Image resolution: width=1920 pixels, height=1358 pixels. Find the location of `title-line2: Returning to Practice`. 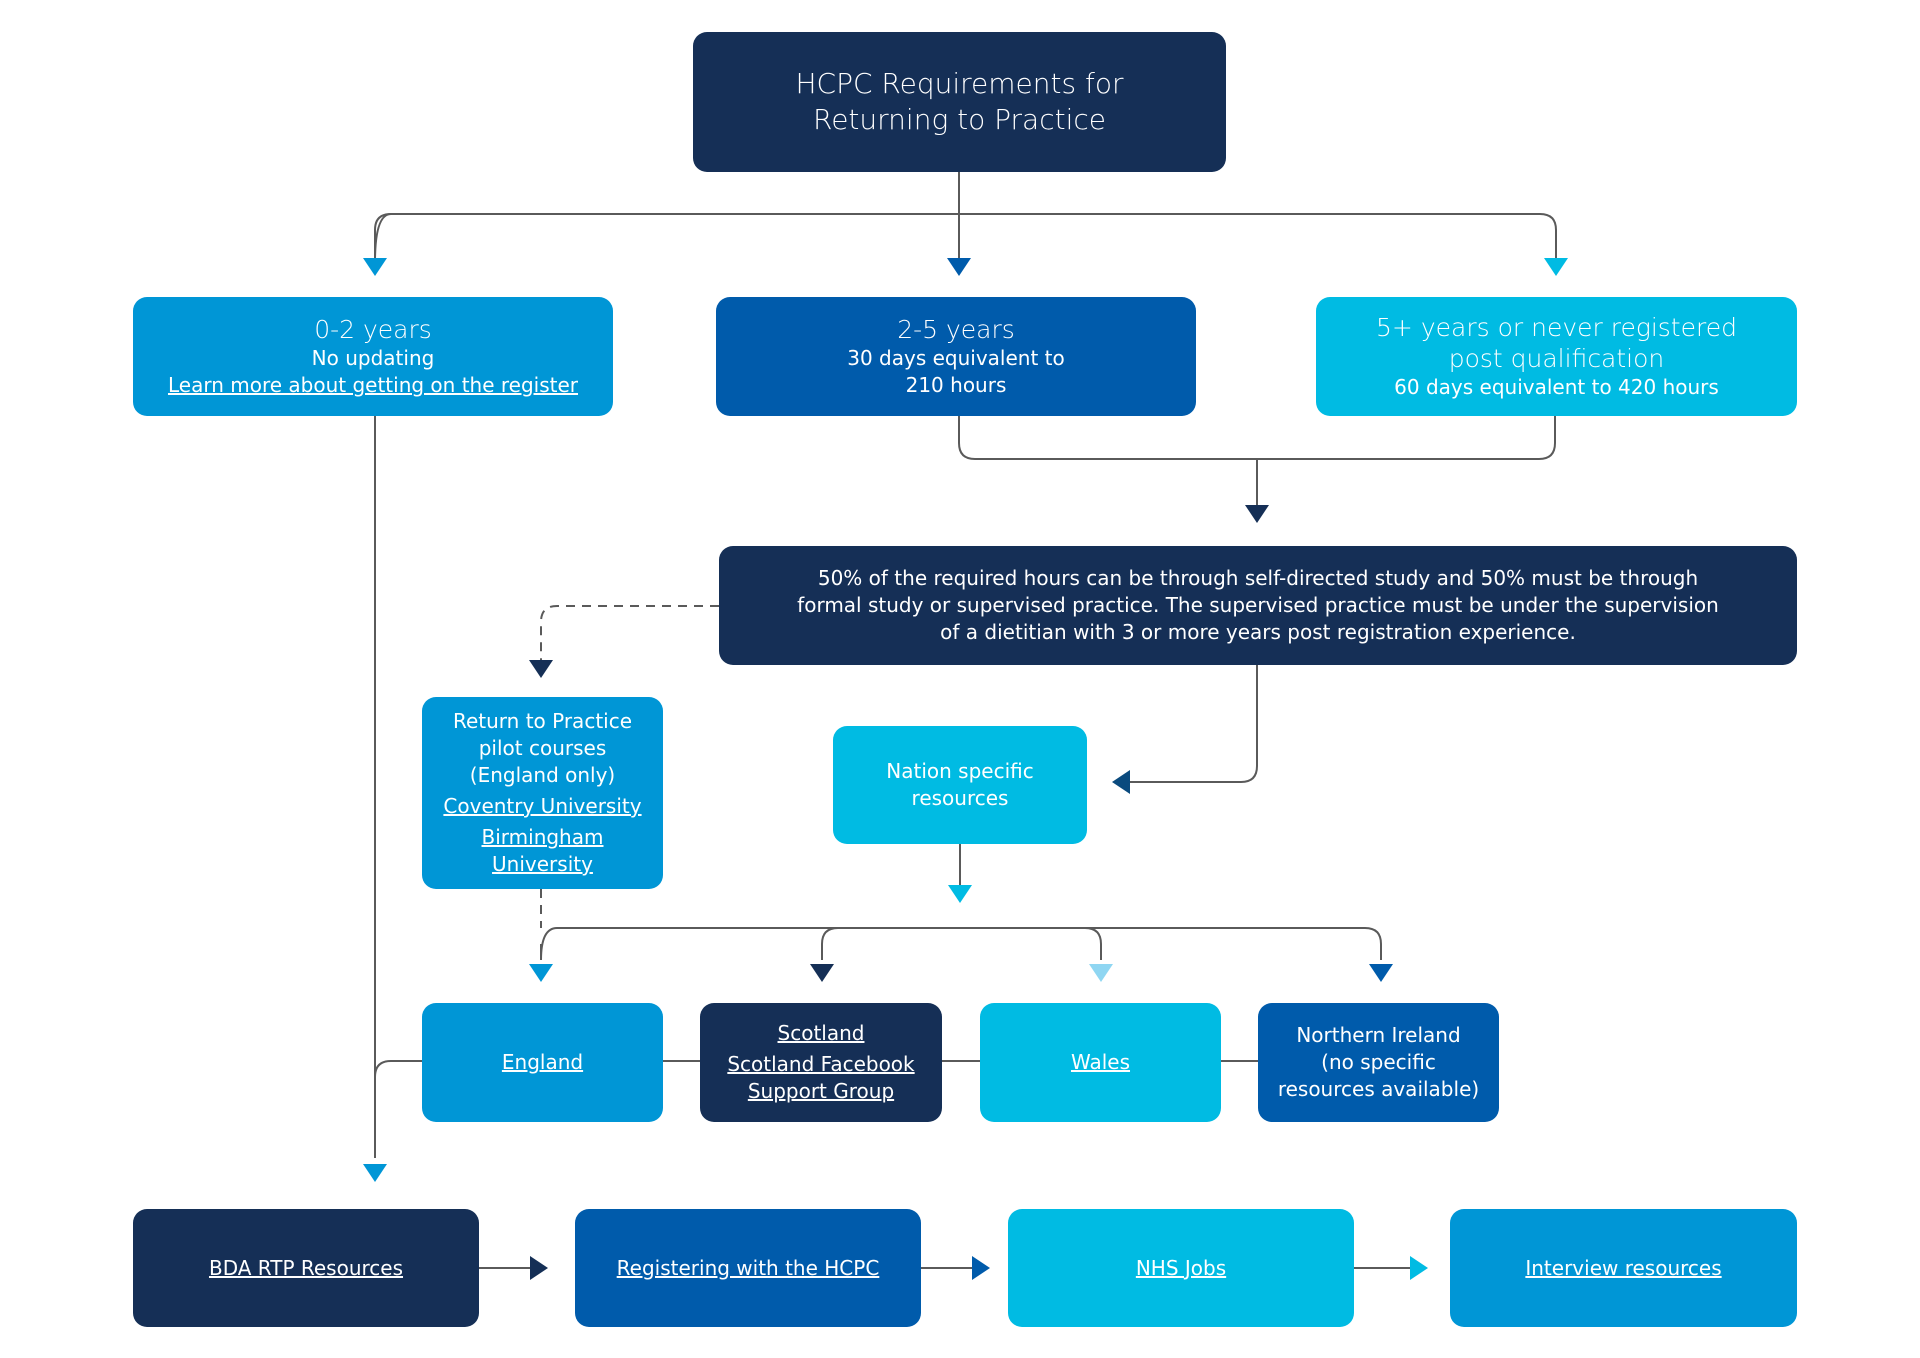

title-line2: Returning to Practice is located at coordinates (959, 119).